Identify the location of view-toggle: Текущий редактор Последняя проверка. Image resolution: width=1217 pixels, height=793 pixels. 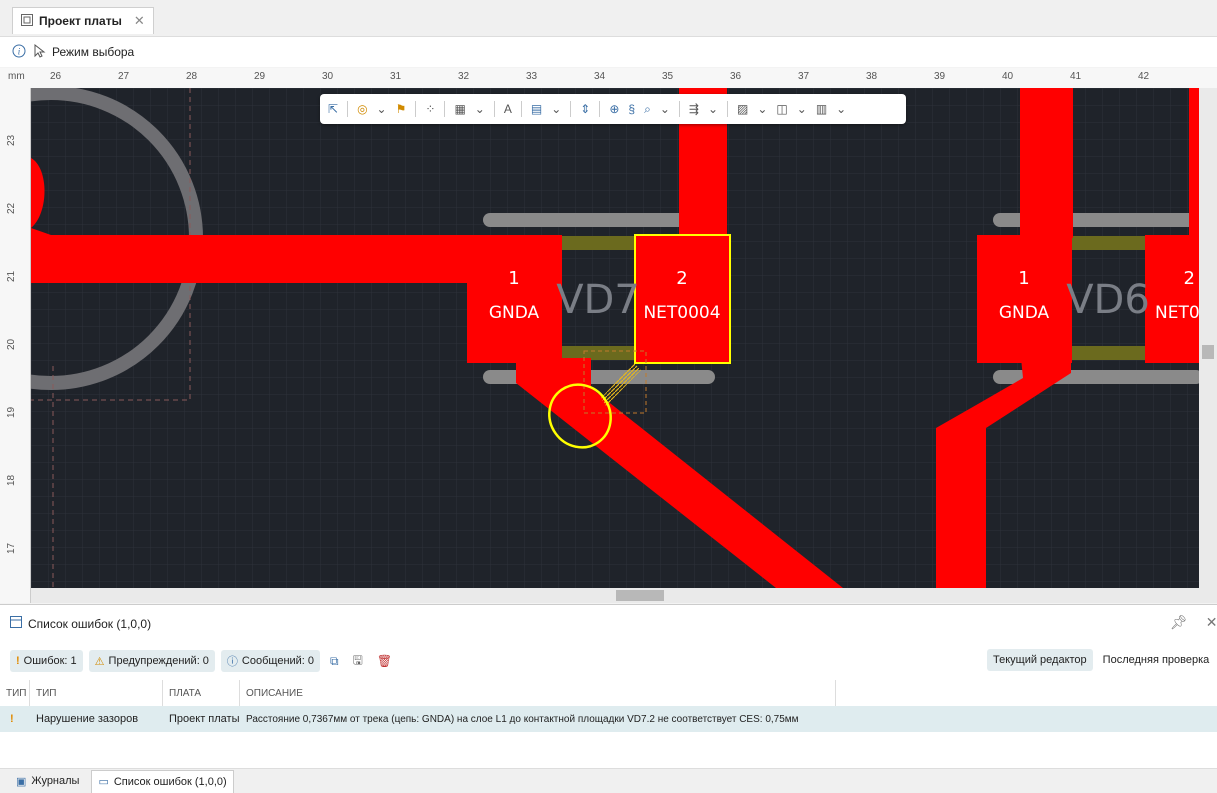
(1101, 660).